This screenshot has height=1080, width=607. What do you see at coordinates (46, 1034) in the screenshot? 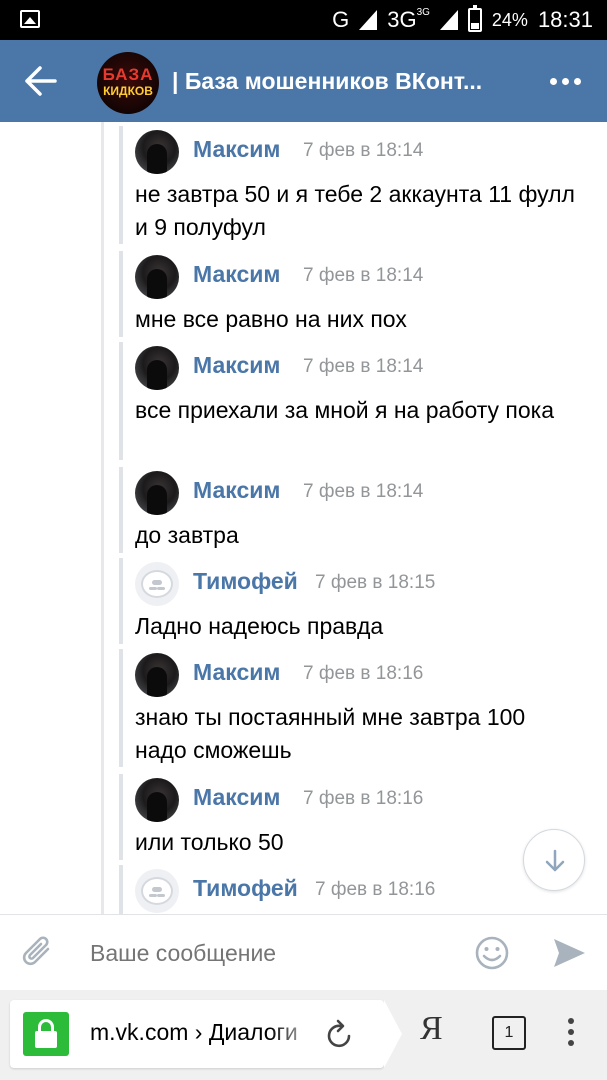
I see `lock-icon` at bounding box center [46, 1034].